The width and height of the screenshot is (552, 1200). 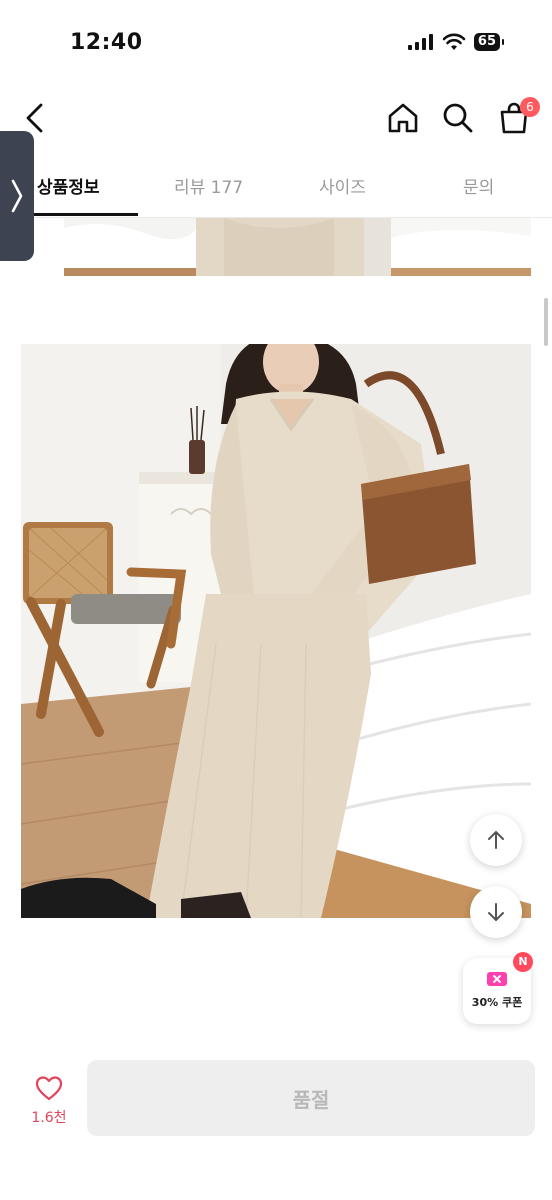 I want to click on wifi-icon, so click(x=454, y=41).